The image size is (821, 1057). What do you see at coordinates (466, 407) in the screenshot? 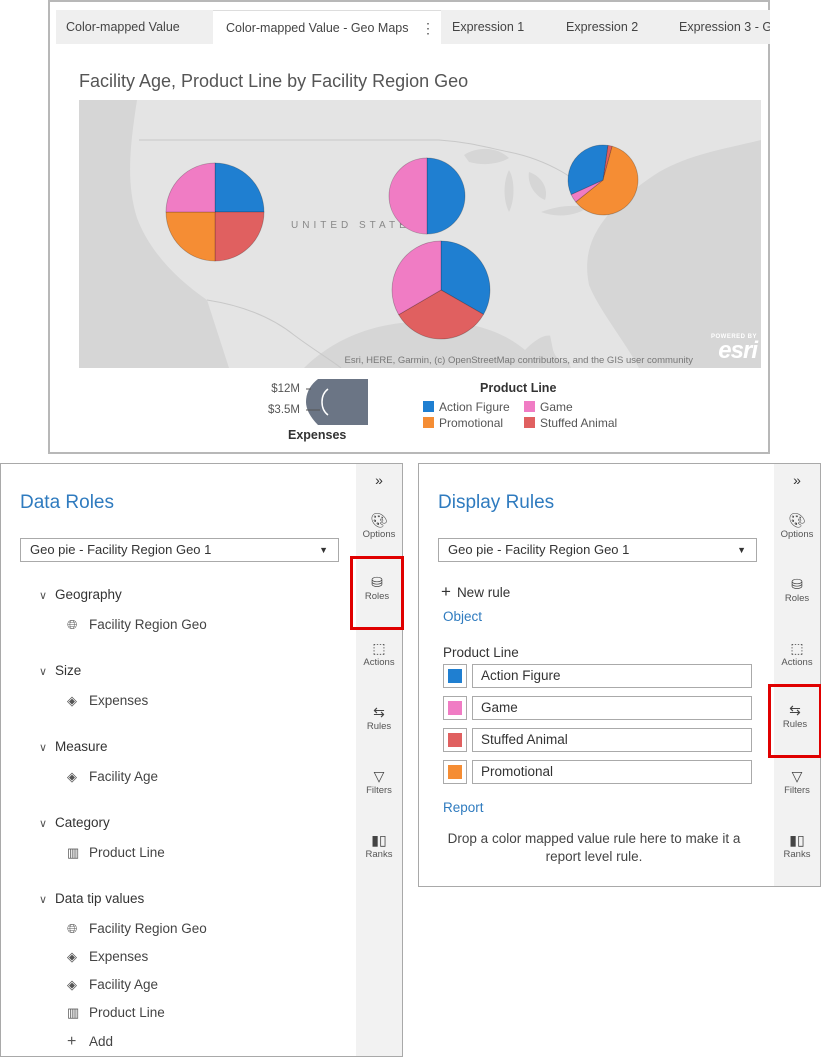
I see `legend-item-action-figure: Action Figure` at bounding box center [466, 407].